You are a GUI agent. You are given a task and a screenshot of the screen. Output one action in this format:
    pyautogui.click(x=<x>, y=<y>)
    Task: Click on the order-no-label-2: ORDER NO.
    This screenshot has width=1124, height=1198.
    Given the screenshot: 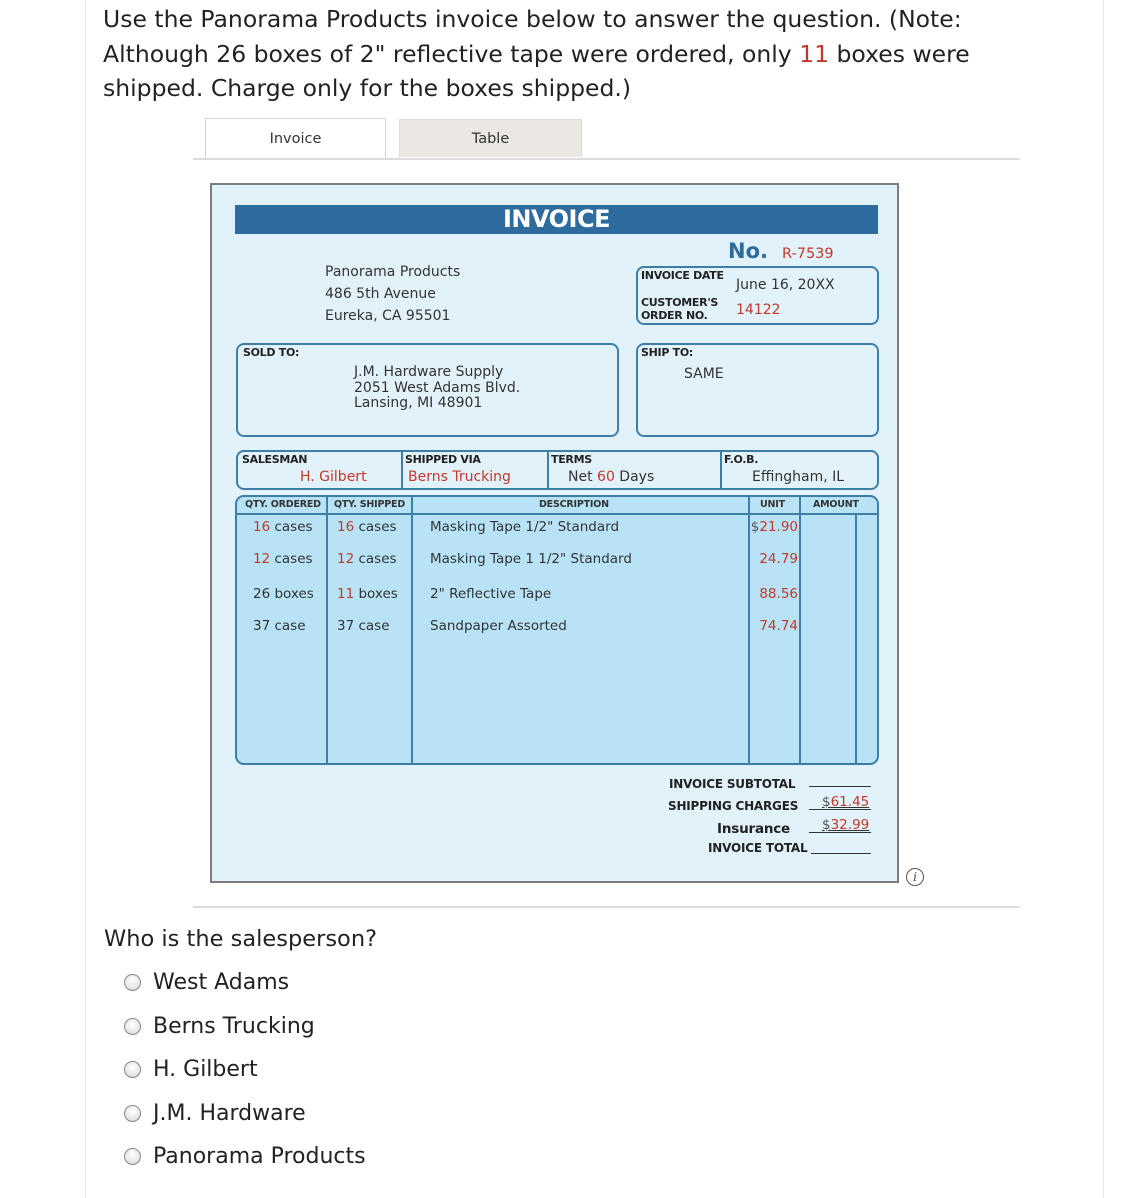 What is the action you would take?
    pyautogui.click(x=674, y=315)
    